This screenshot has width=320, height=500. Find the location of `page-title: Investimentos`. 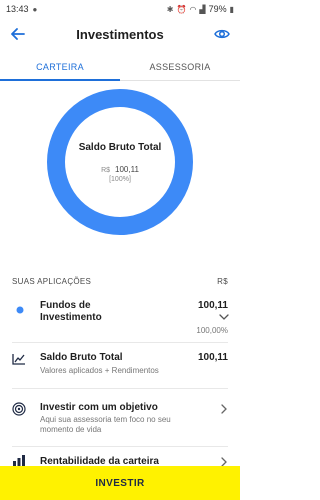

page-title: Investimentos is located at coordinates (120, 34).